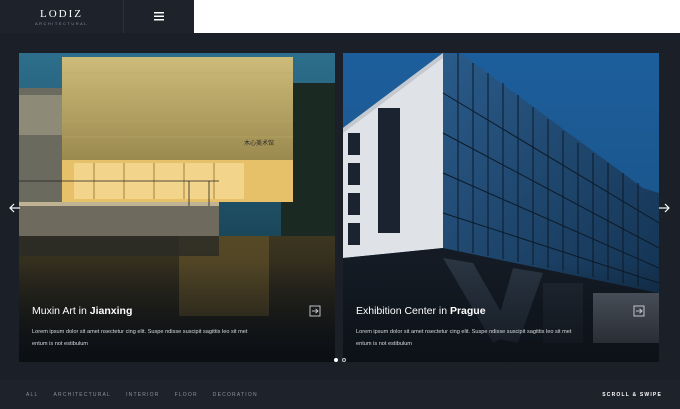  I want to click on arrow-right-icon, so click(664, 207).